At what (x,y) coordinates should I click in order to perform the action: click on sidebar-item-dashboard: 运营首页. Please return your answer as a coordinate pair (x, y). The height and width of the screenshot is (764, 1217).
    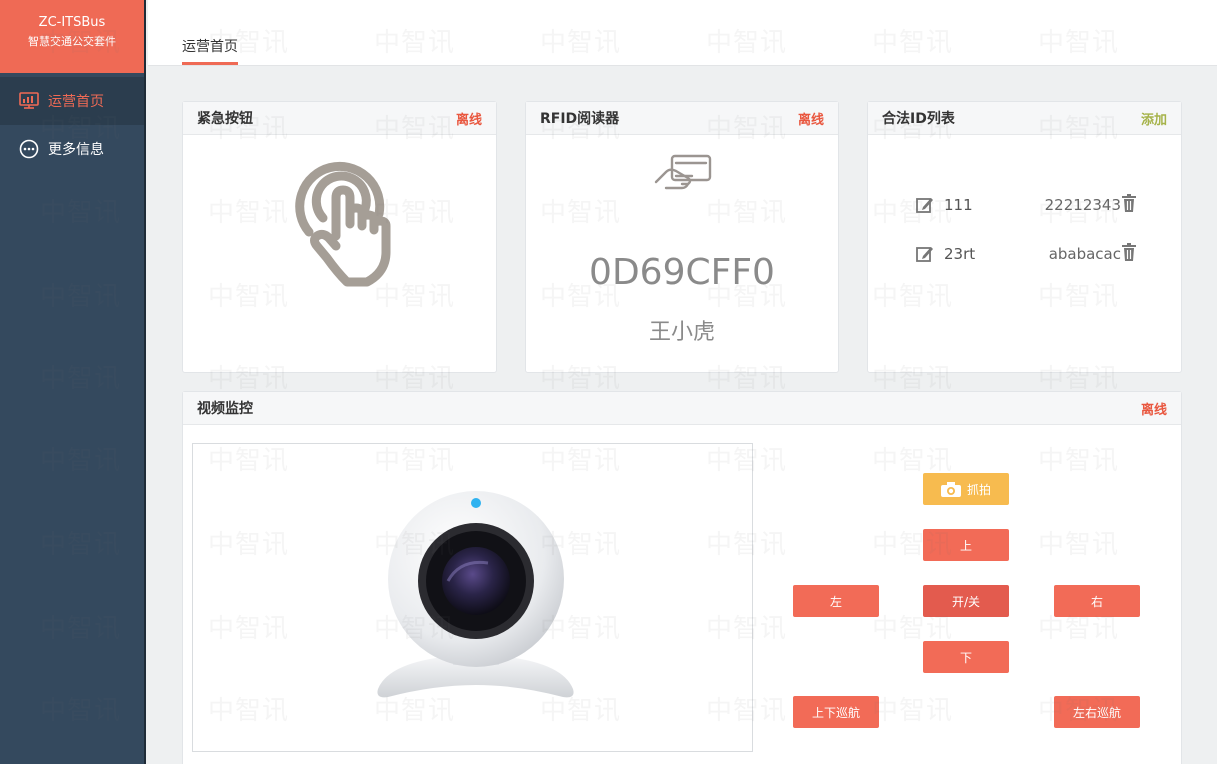
    Looking at the image, I should click on (72, 101).